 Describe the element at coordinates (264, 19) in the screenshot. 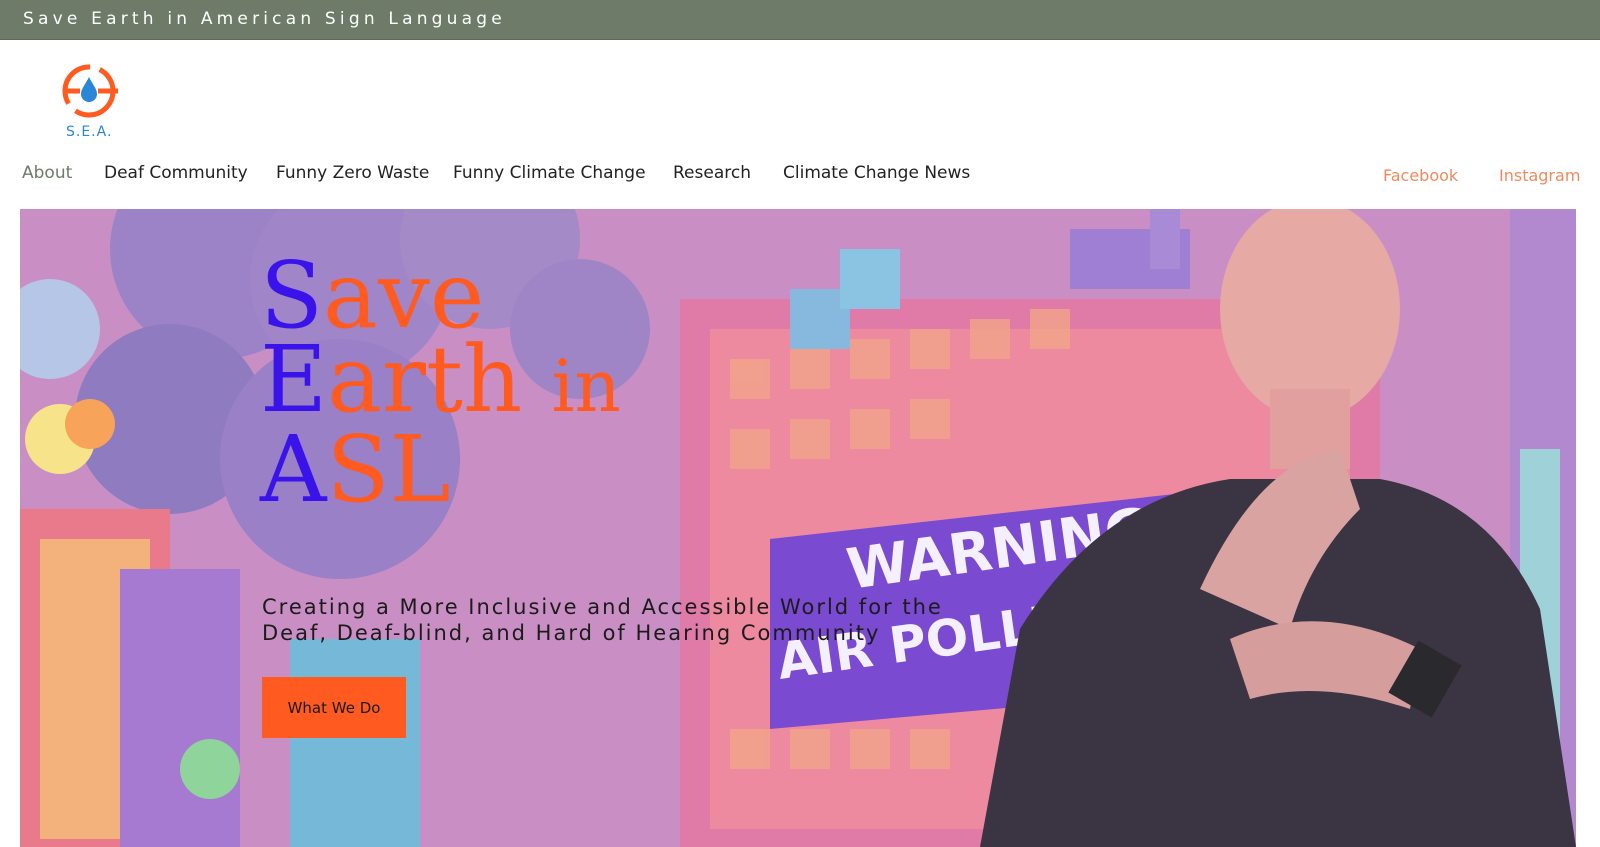

I see `site-title: Save Earth in American Sign Language` at that location.